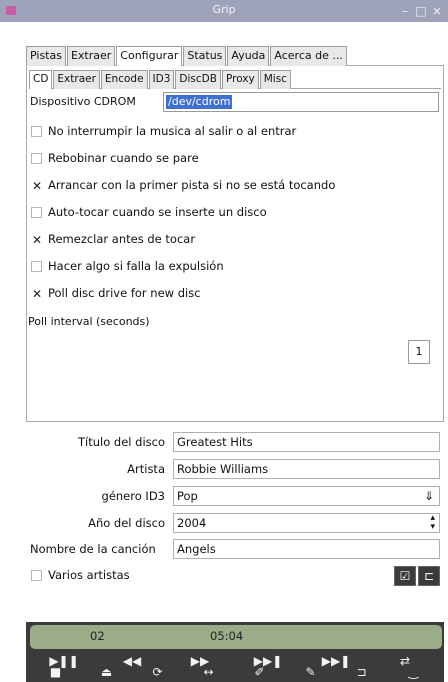  What do you see at coordinates (76, 79) in the screenshot?
I see `subtab-extraer: Extraer` at bounding box center [76, 79].